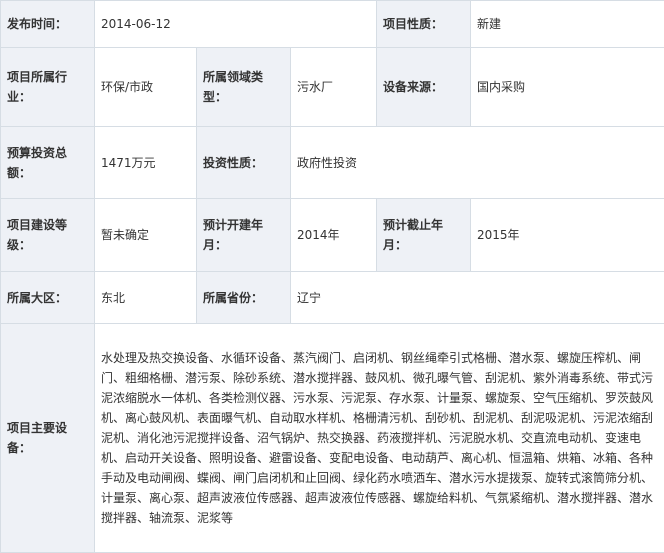 Image resolution: width=664 pixels, height=553 pixels. Describe the element at coordinates (48, 24) in the screenshot. I see `publish-time-label: 发布时间：` at that location.